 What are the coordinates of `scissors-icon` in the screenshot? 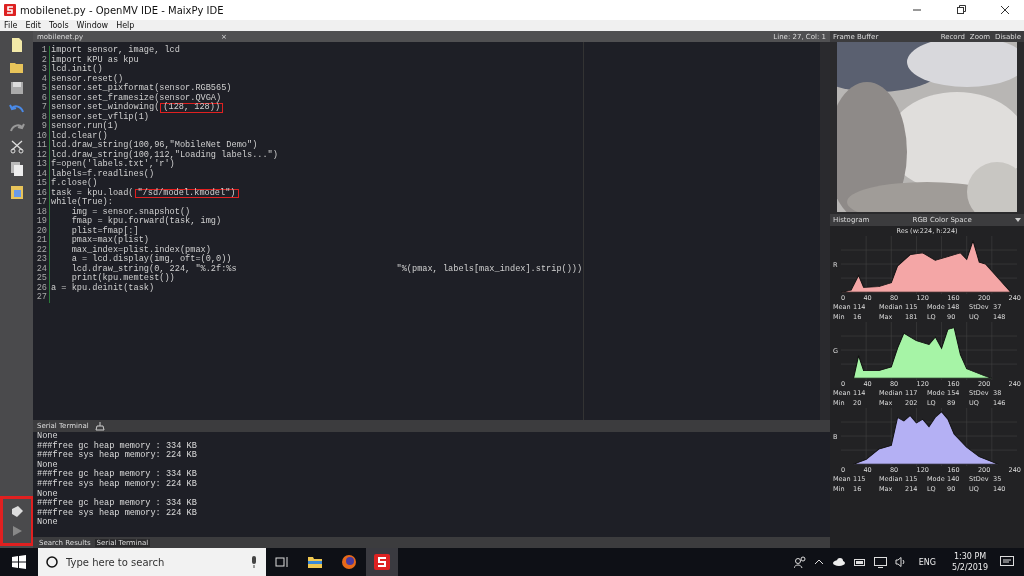 It's located at (16, 147).